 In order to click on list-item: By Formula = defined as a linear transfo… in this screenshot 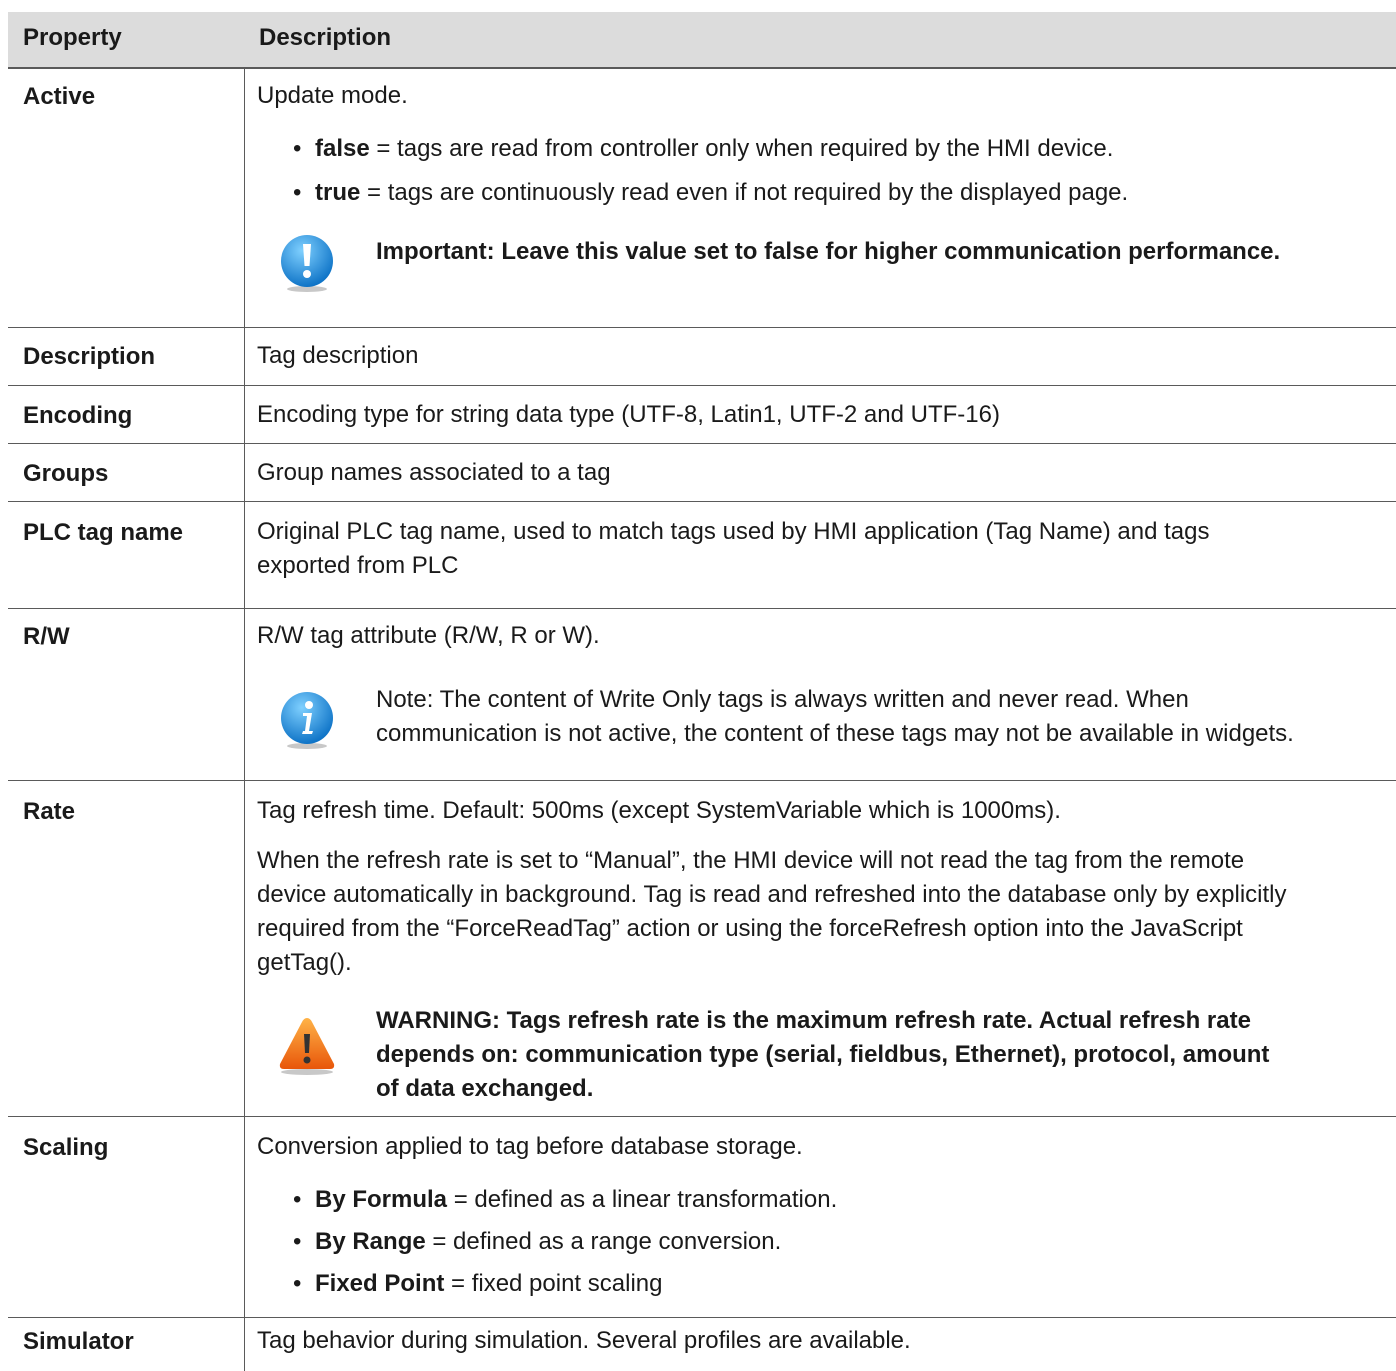, I will do `click(839, 1200)`.